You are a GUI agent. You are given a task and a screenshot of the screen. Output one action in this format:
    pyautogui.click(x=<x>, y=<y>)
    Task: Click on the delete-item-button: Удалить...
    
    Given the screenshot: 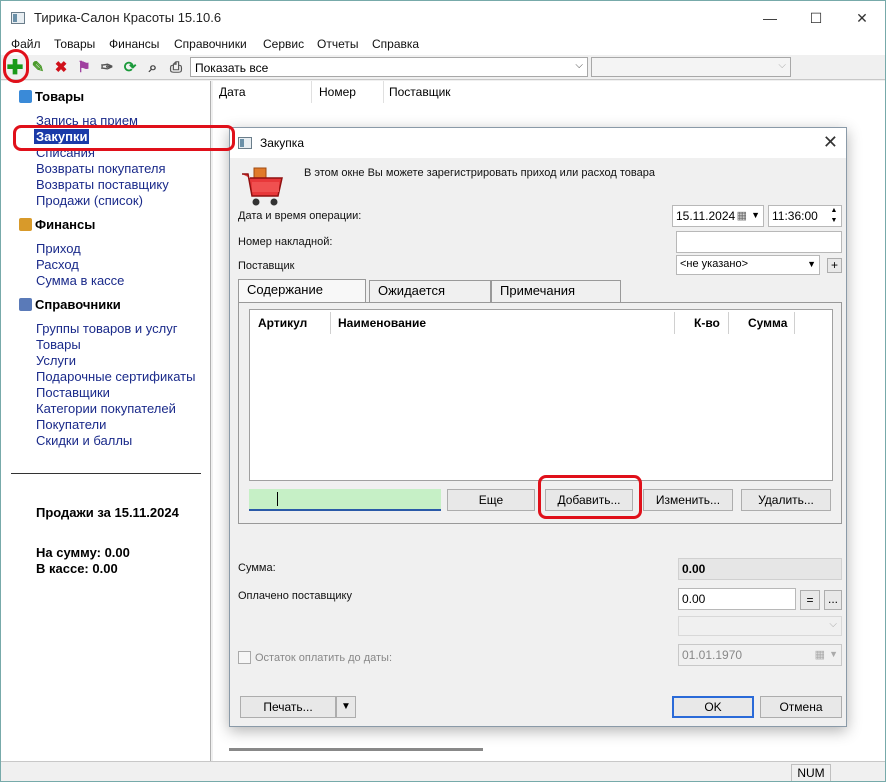 What is the action you would take?
    pyautogui.click(x=786, y=500)
    